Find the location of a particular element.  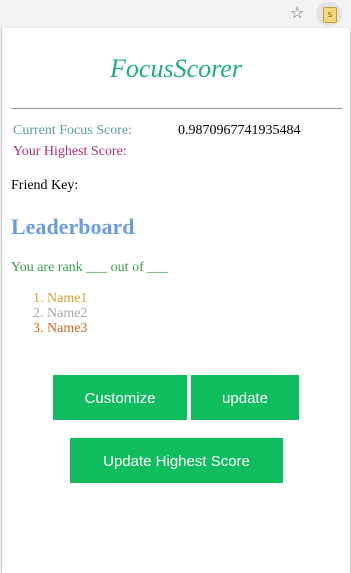

leaderboard-title: Leaderboard is located at coordinates (73, 226).